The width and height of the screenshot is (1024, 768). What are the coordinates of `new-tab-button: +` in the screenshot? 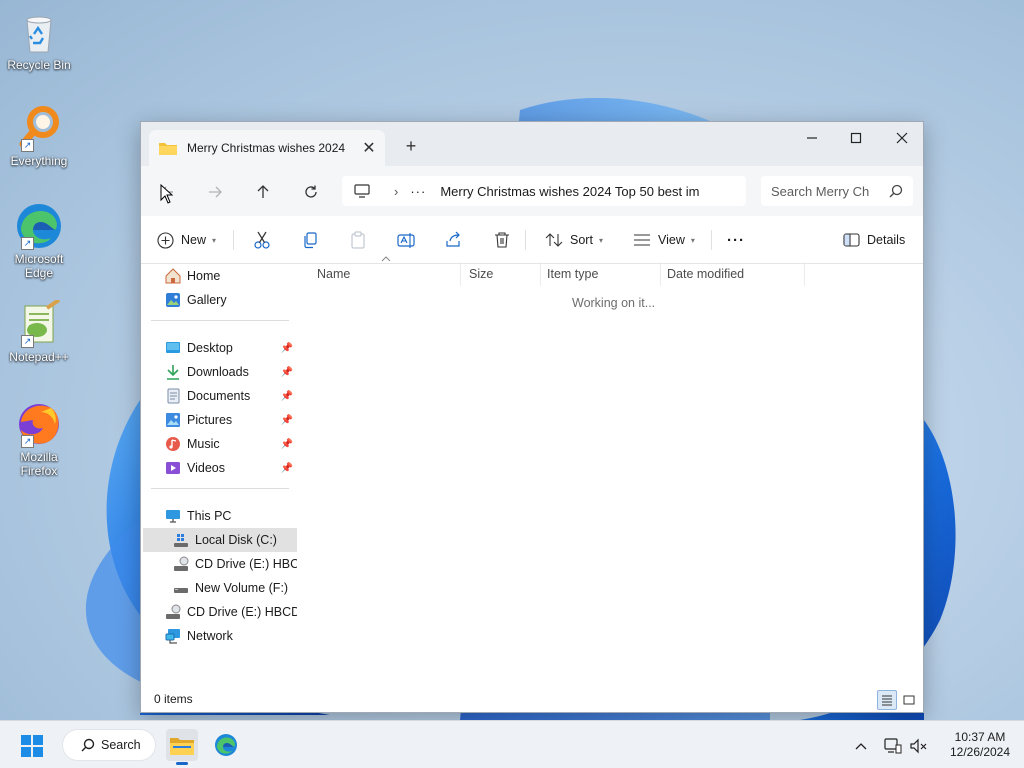 It's located at (411, 146).